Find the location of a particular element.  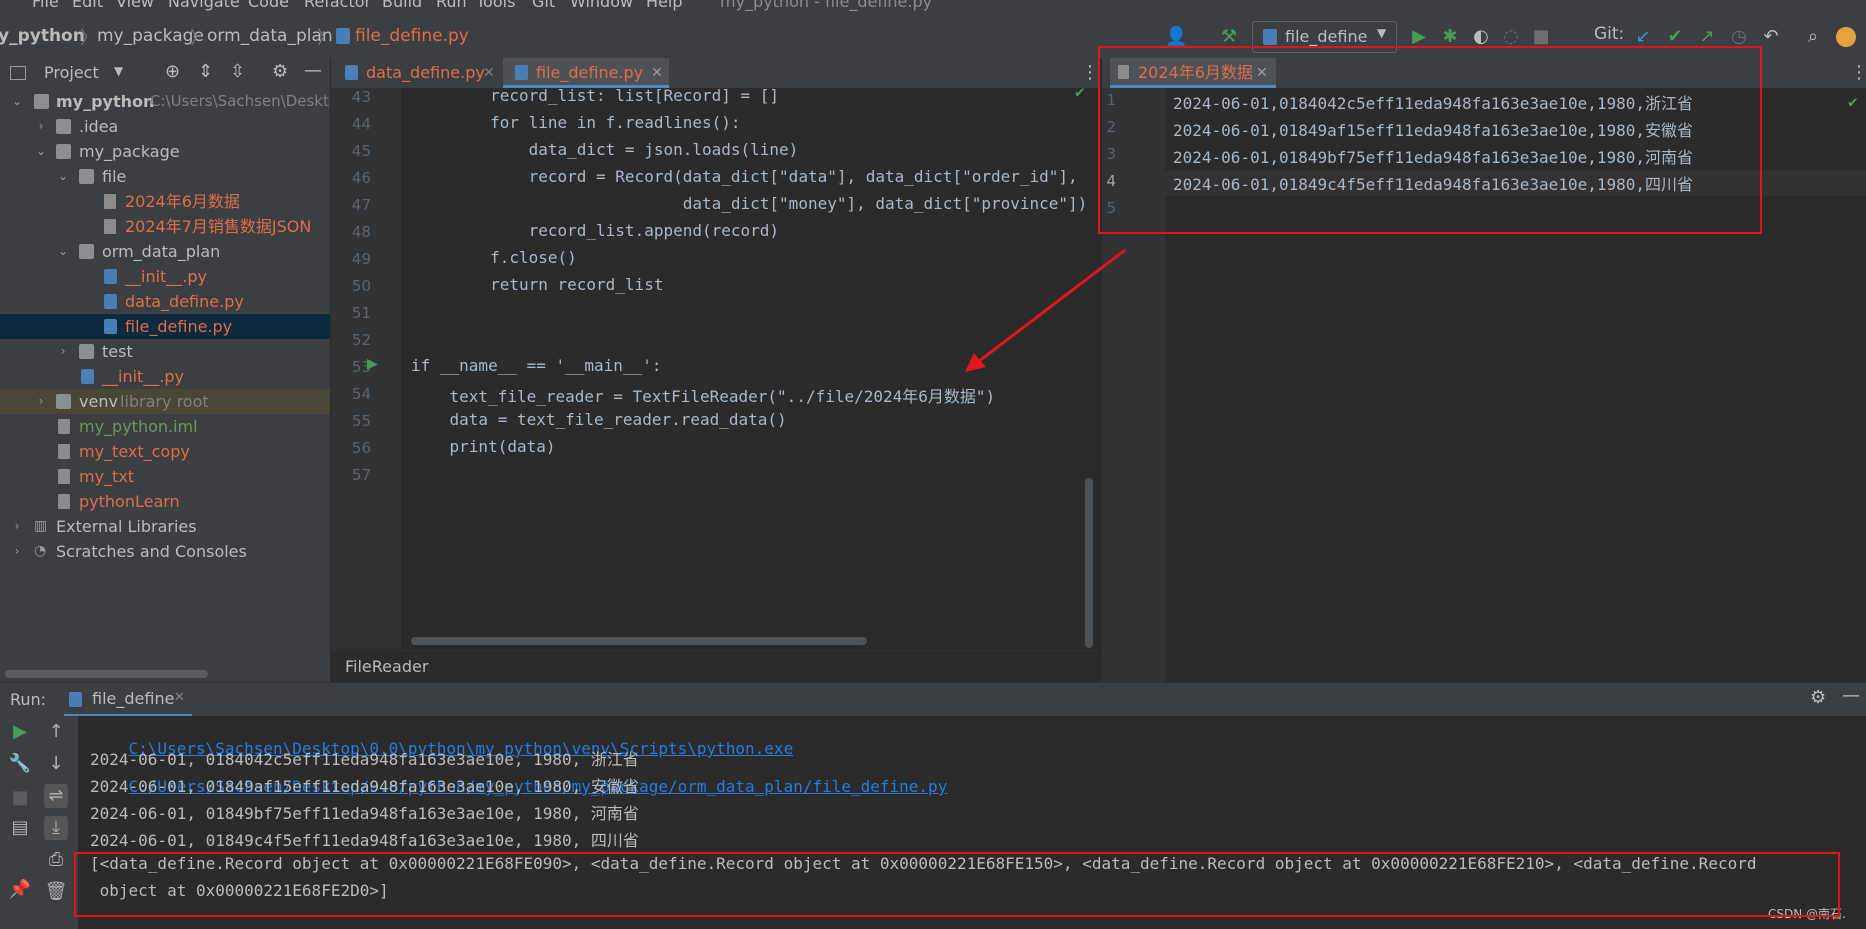

horizontal-scrollbar is located at coordinates (106, 674).